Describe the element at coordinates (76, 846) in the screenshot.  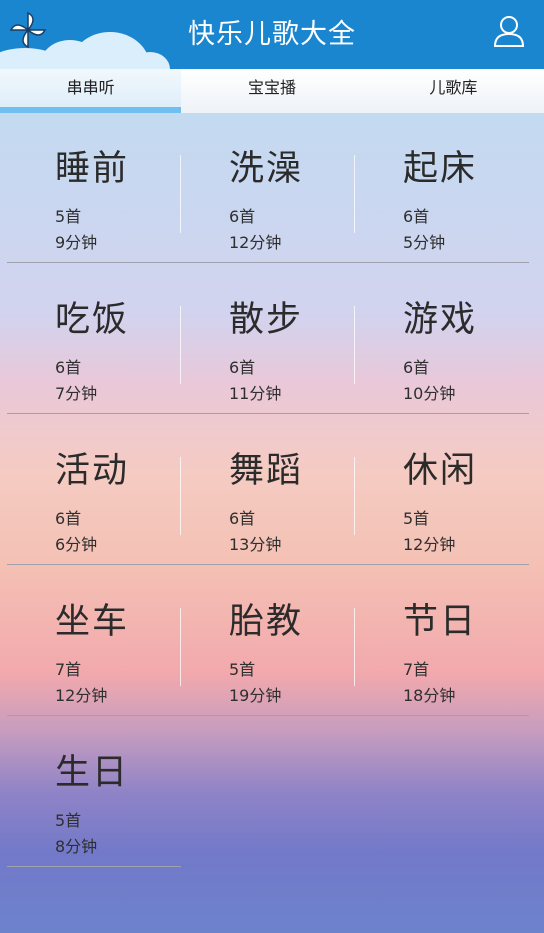
I see `duration: 8分钟` at that location.